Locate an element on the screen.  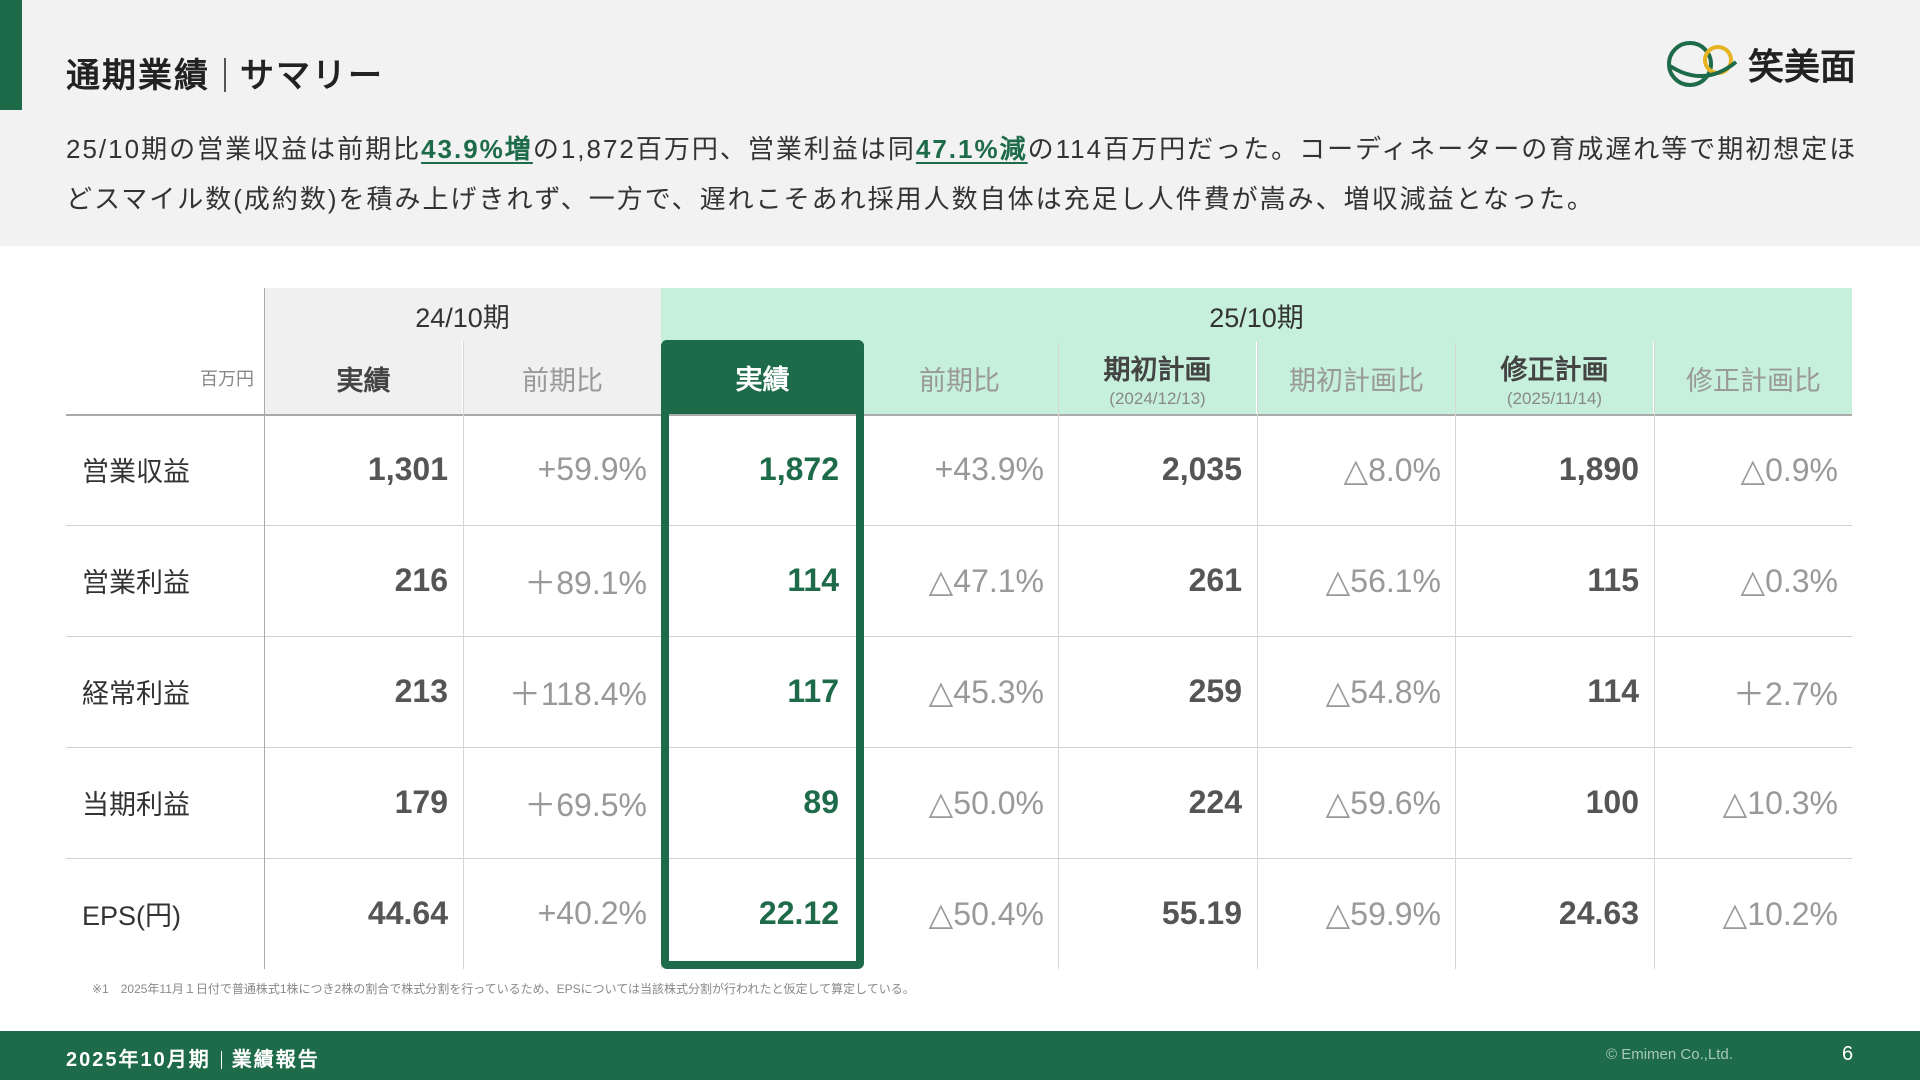
table-cell: △50.4% is located at coordinates (986, 913).